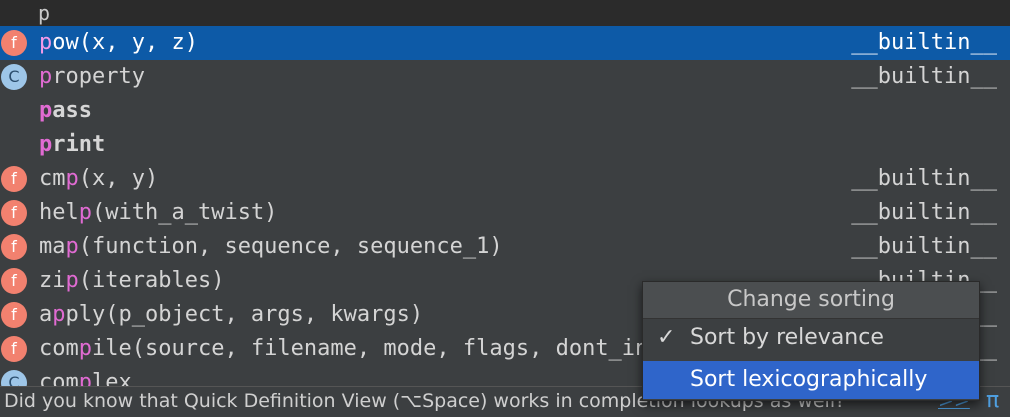  Describe the element at coordinates (505, 43) in the screenshot. I see `completion-item: f pow(x, y, z) __builtin__` at that location.